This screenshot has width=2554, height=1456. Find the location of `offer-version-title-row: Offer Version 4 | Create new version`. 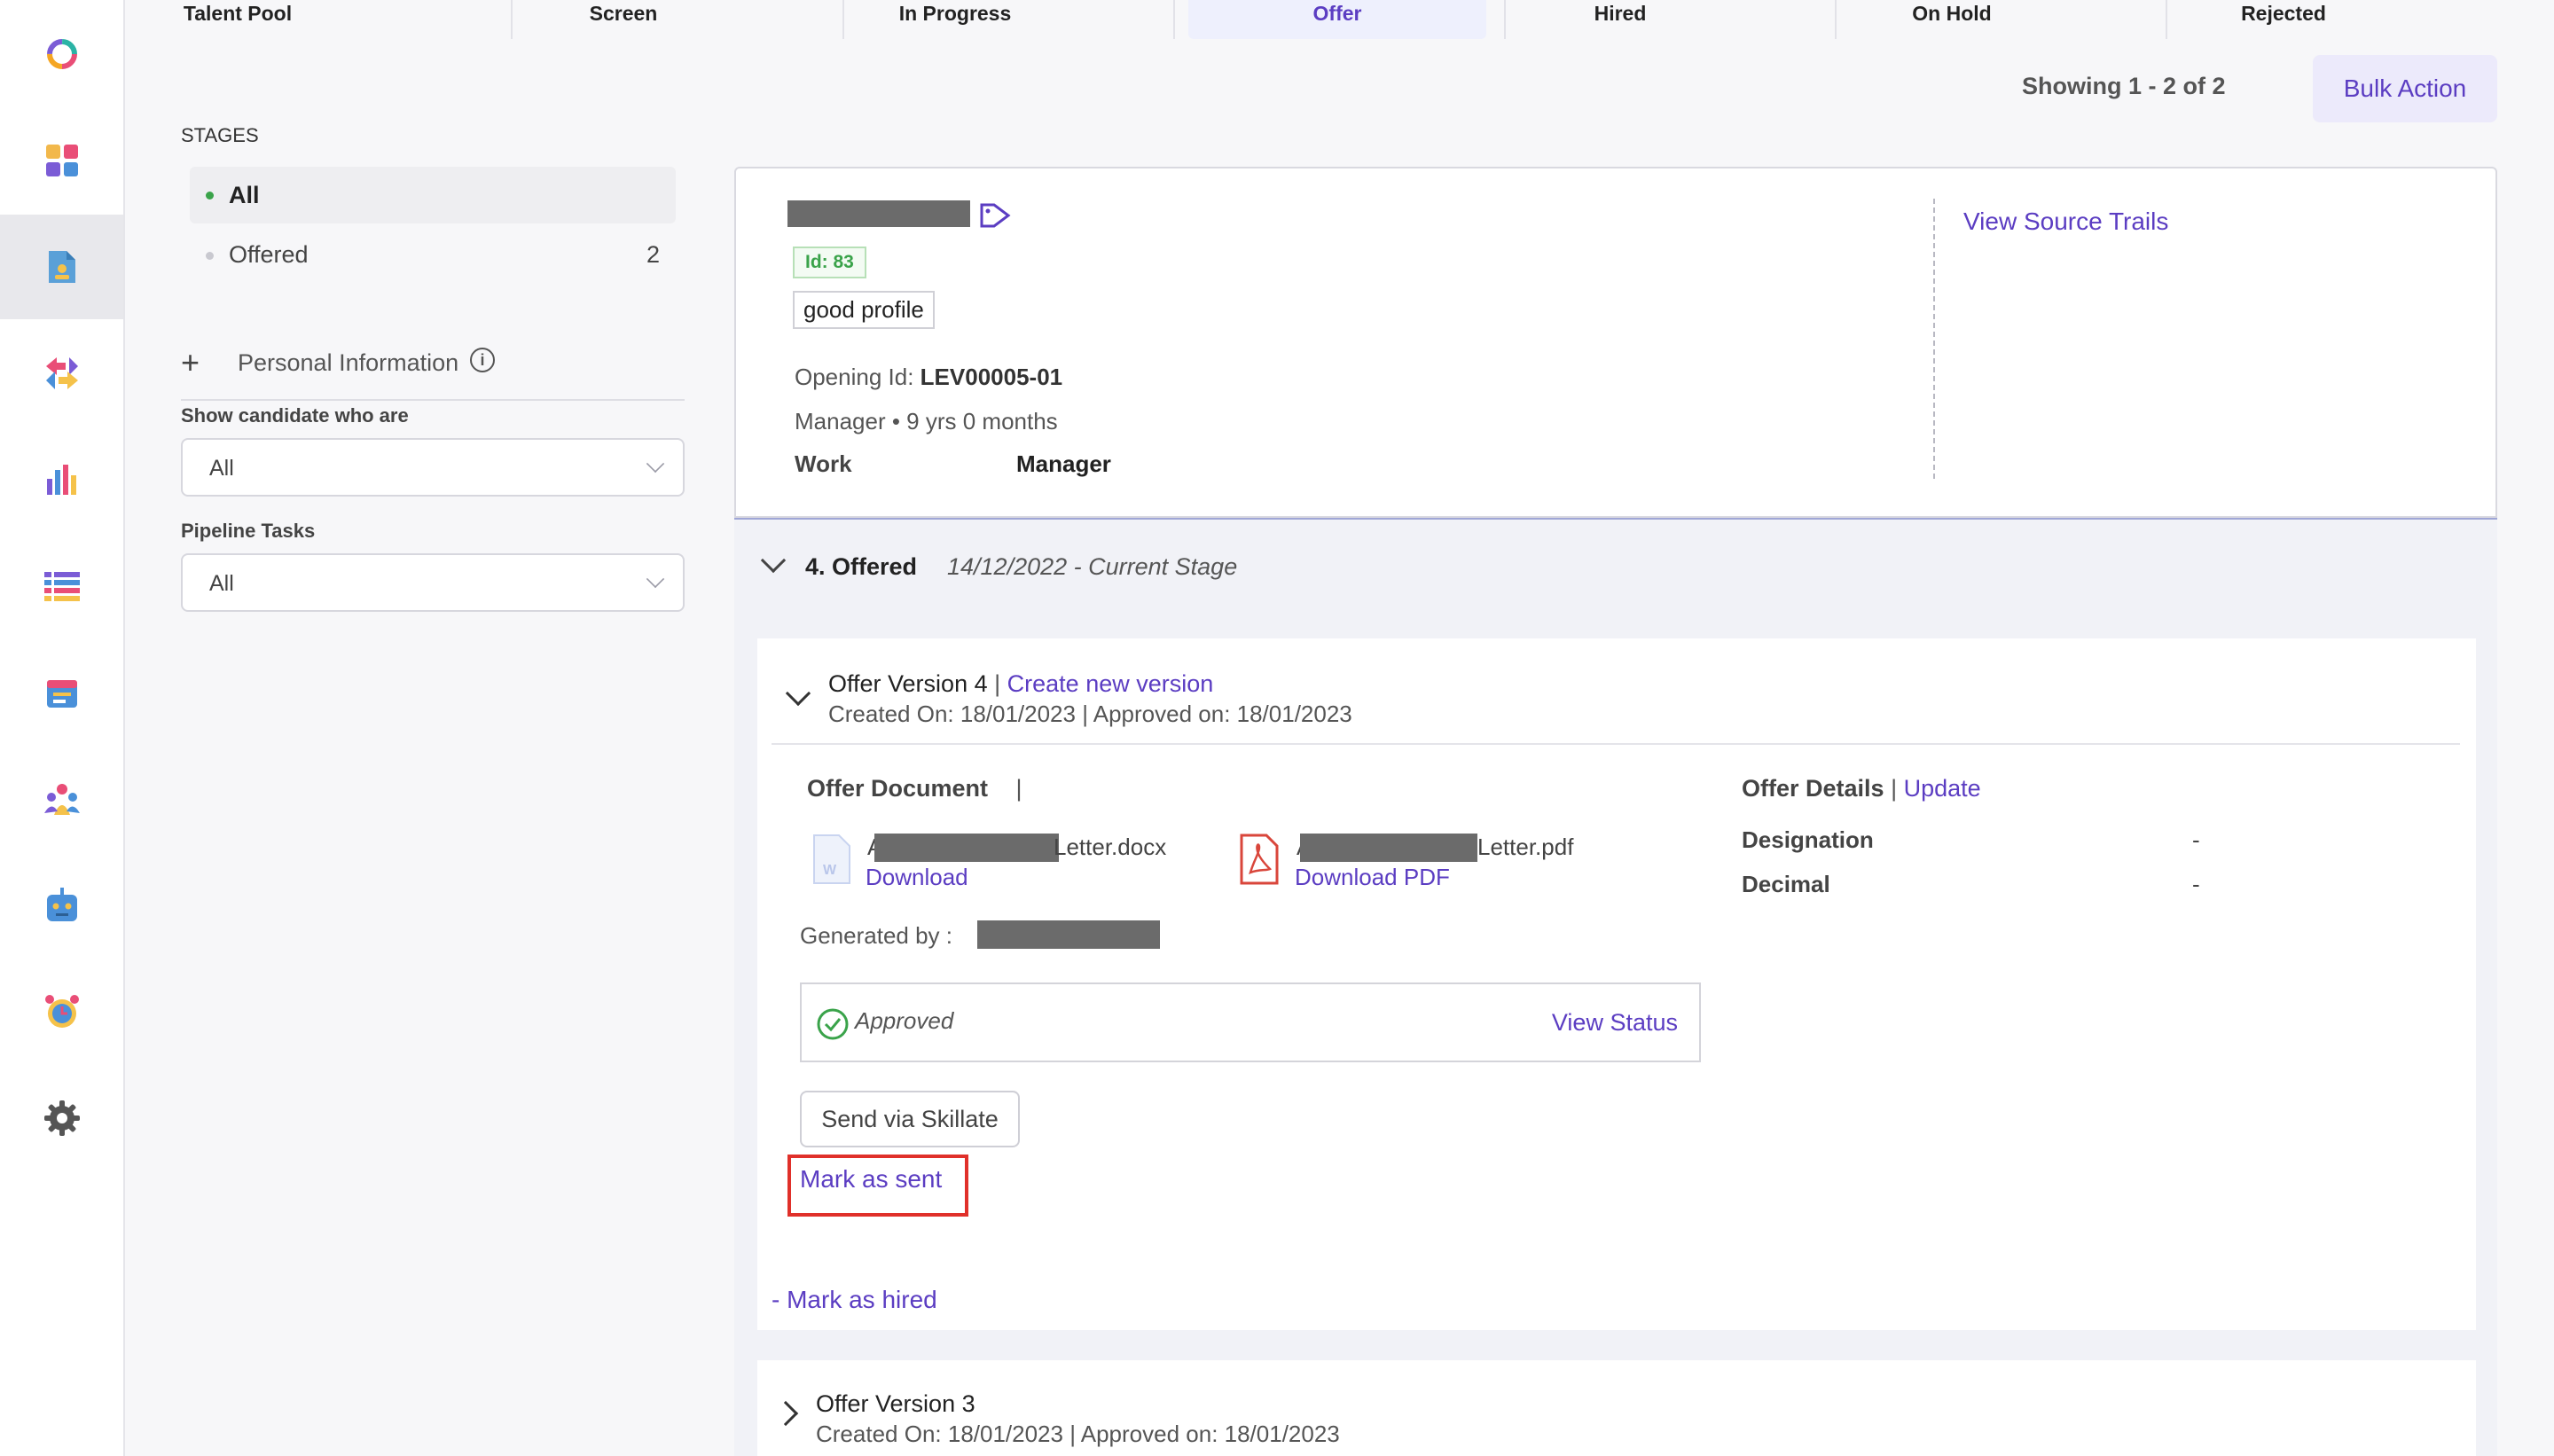

offer-version-title-row: Offer Version 4 | Create new version is located at coordinates (1020, 684).